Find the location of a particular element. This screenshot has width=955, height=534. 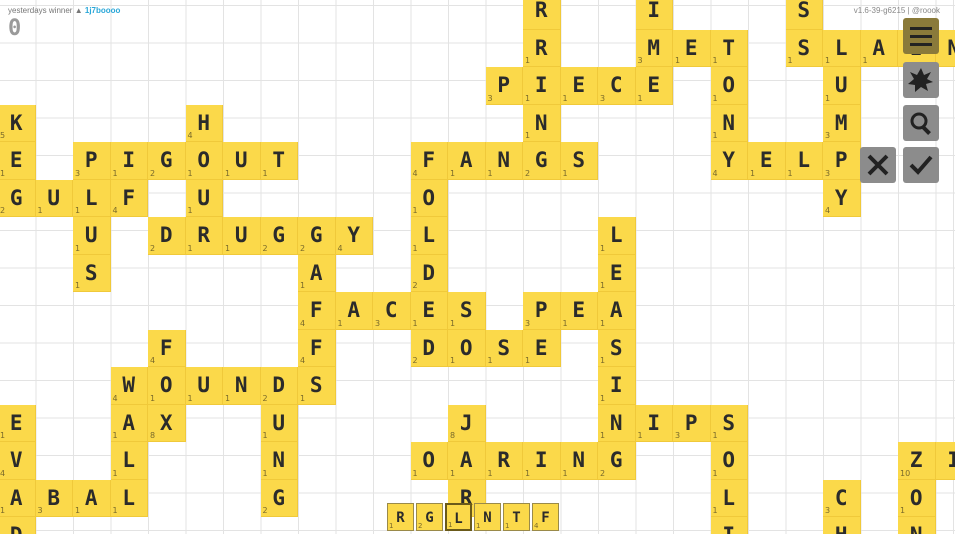

checkmark-icon is located at coordinates (921, 165).